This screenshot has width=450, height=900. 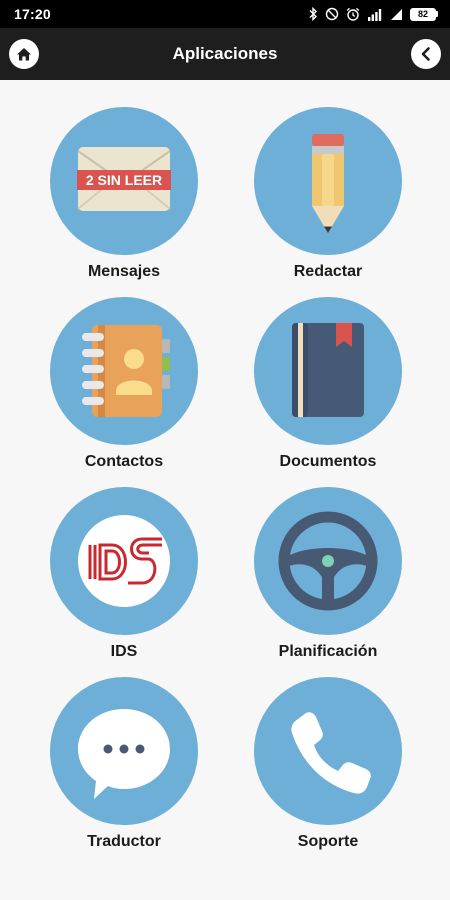 I want to click on status-time: 17:20, so click(x=32, y=14).